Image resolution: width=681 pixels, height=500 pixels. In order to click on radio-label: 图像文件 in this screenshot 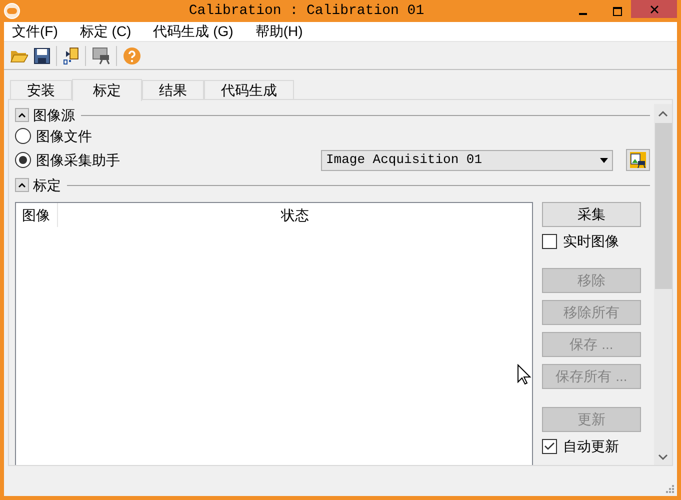, I will do `click(64, 136)`.